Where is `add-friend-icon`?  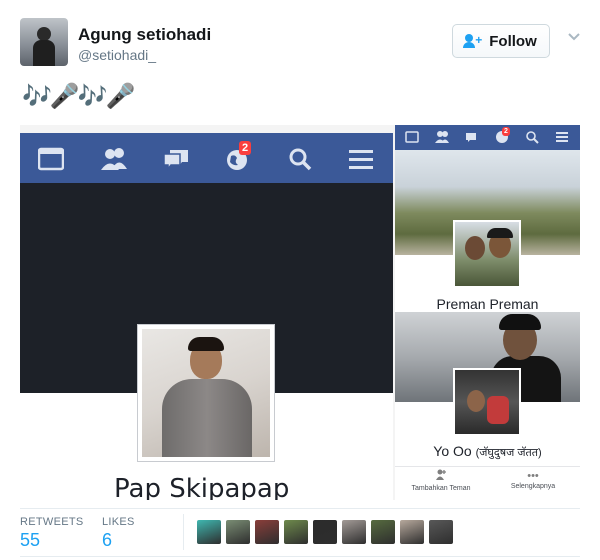 add-friend-icon is located at coordinates (441, 477).